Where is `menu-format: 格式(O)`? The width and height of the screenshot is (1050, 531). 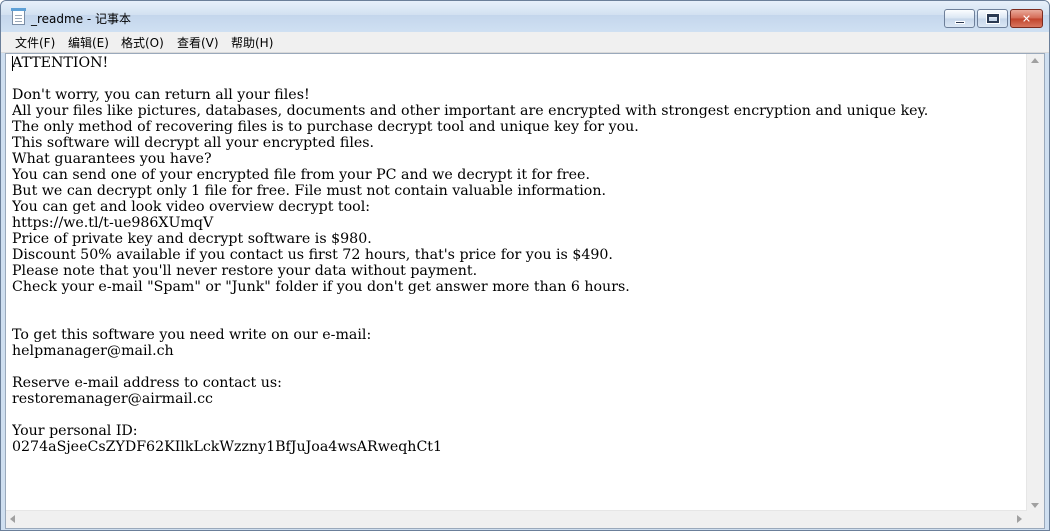 menu-format: 格式(O) is located at coordinates (142, 42).